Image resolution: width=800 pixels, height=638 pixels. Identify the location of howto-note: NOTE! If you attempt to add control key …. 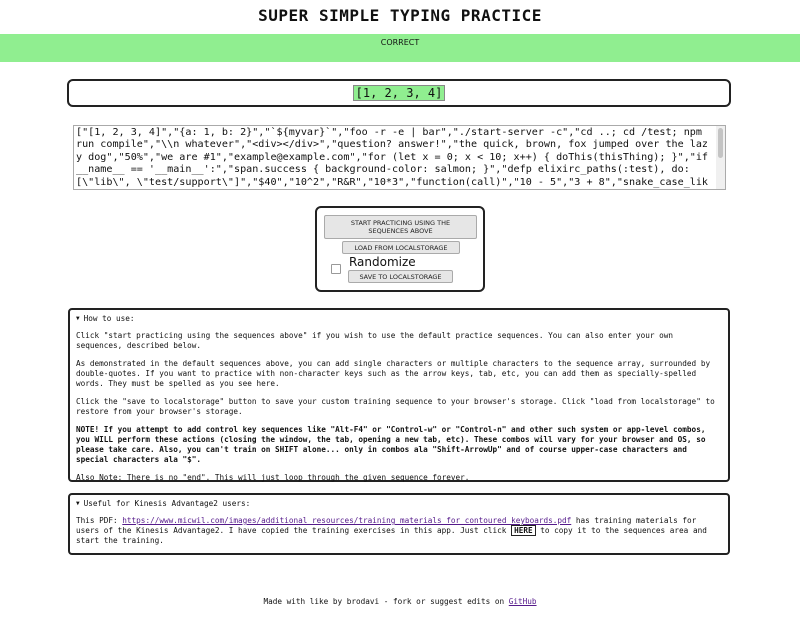
(391, 444).